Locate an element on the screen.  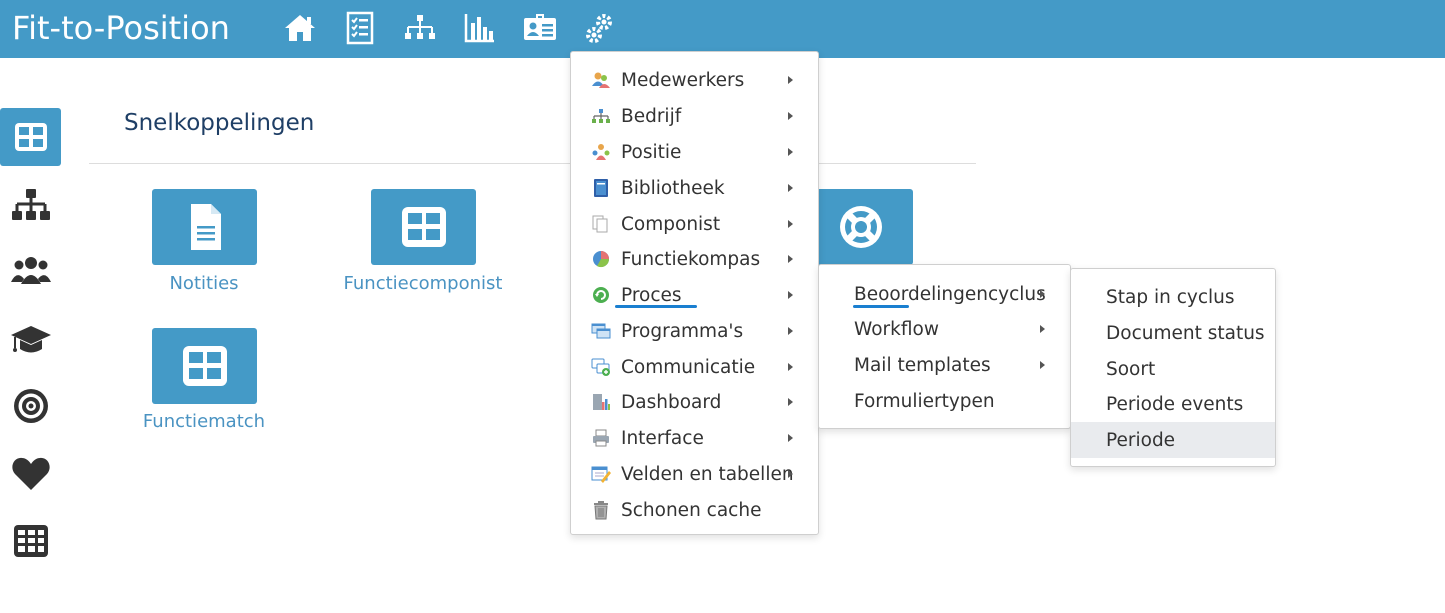
menu-item-workflow: Workflow is located at coordinates (944, 329).